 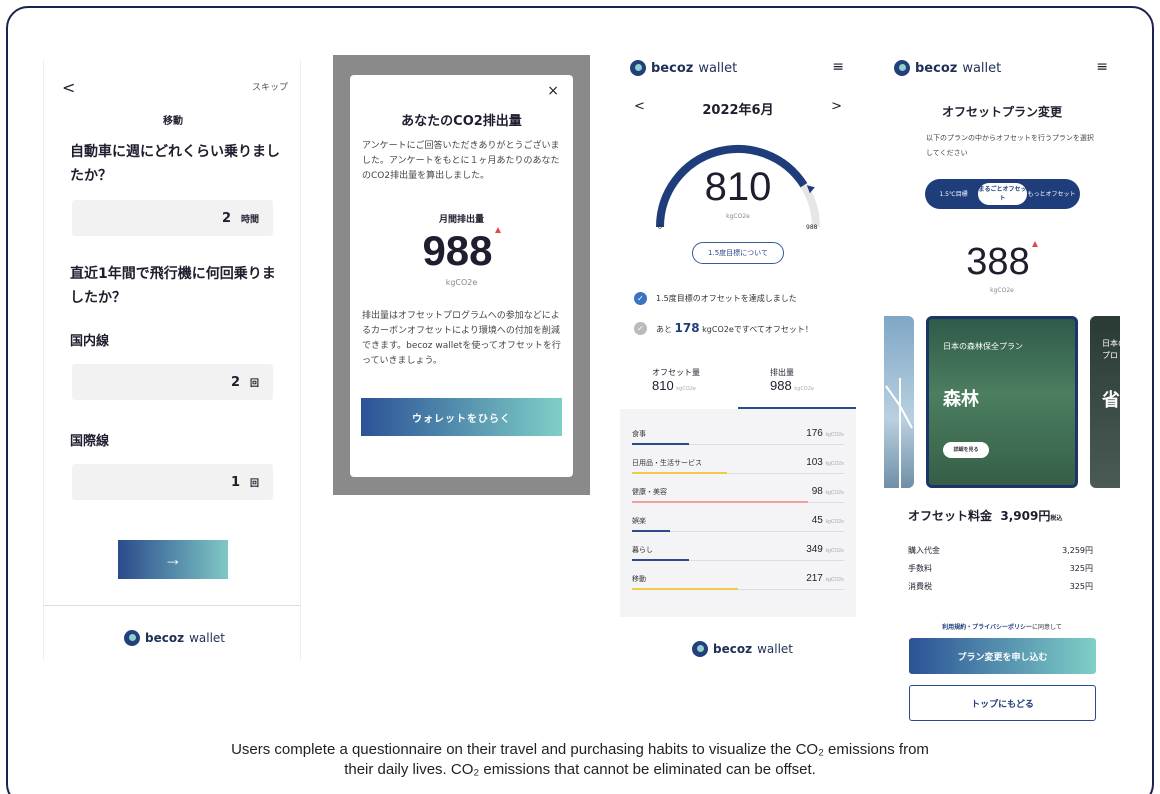 I want to click on category-label: 移動, so click(x=173, y=121).